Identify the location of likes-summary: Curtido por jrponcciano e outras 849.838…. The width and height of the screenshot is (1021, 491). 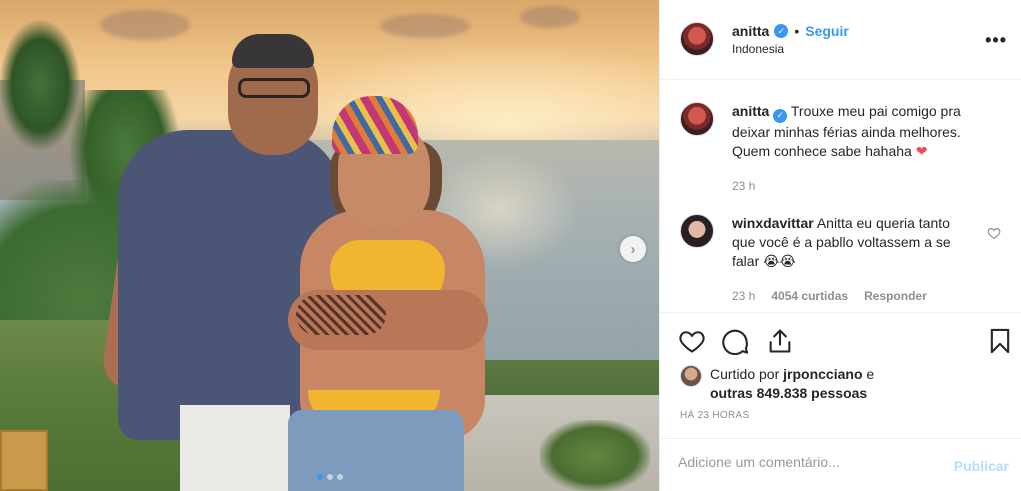
(777, 384).